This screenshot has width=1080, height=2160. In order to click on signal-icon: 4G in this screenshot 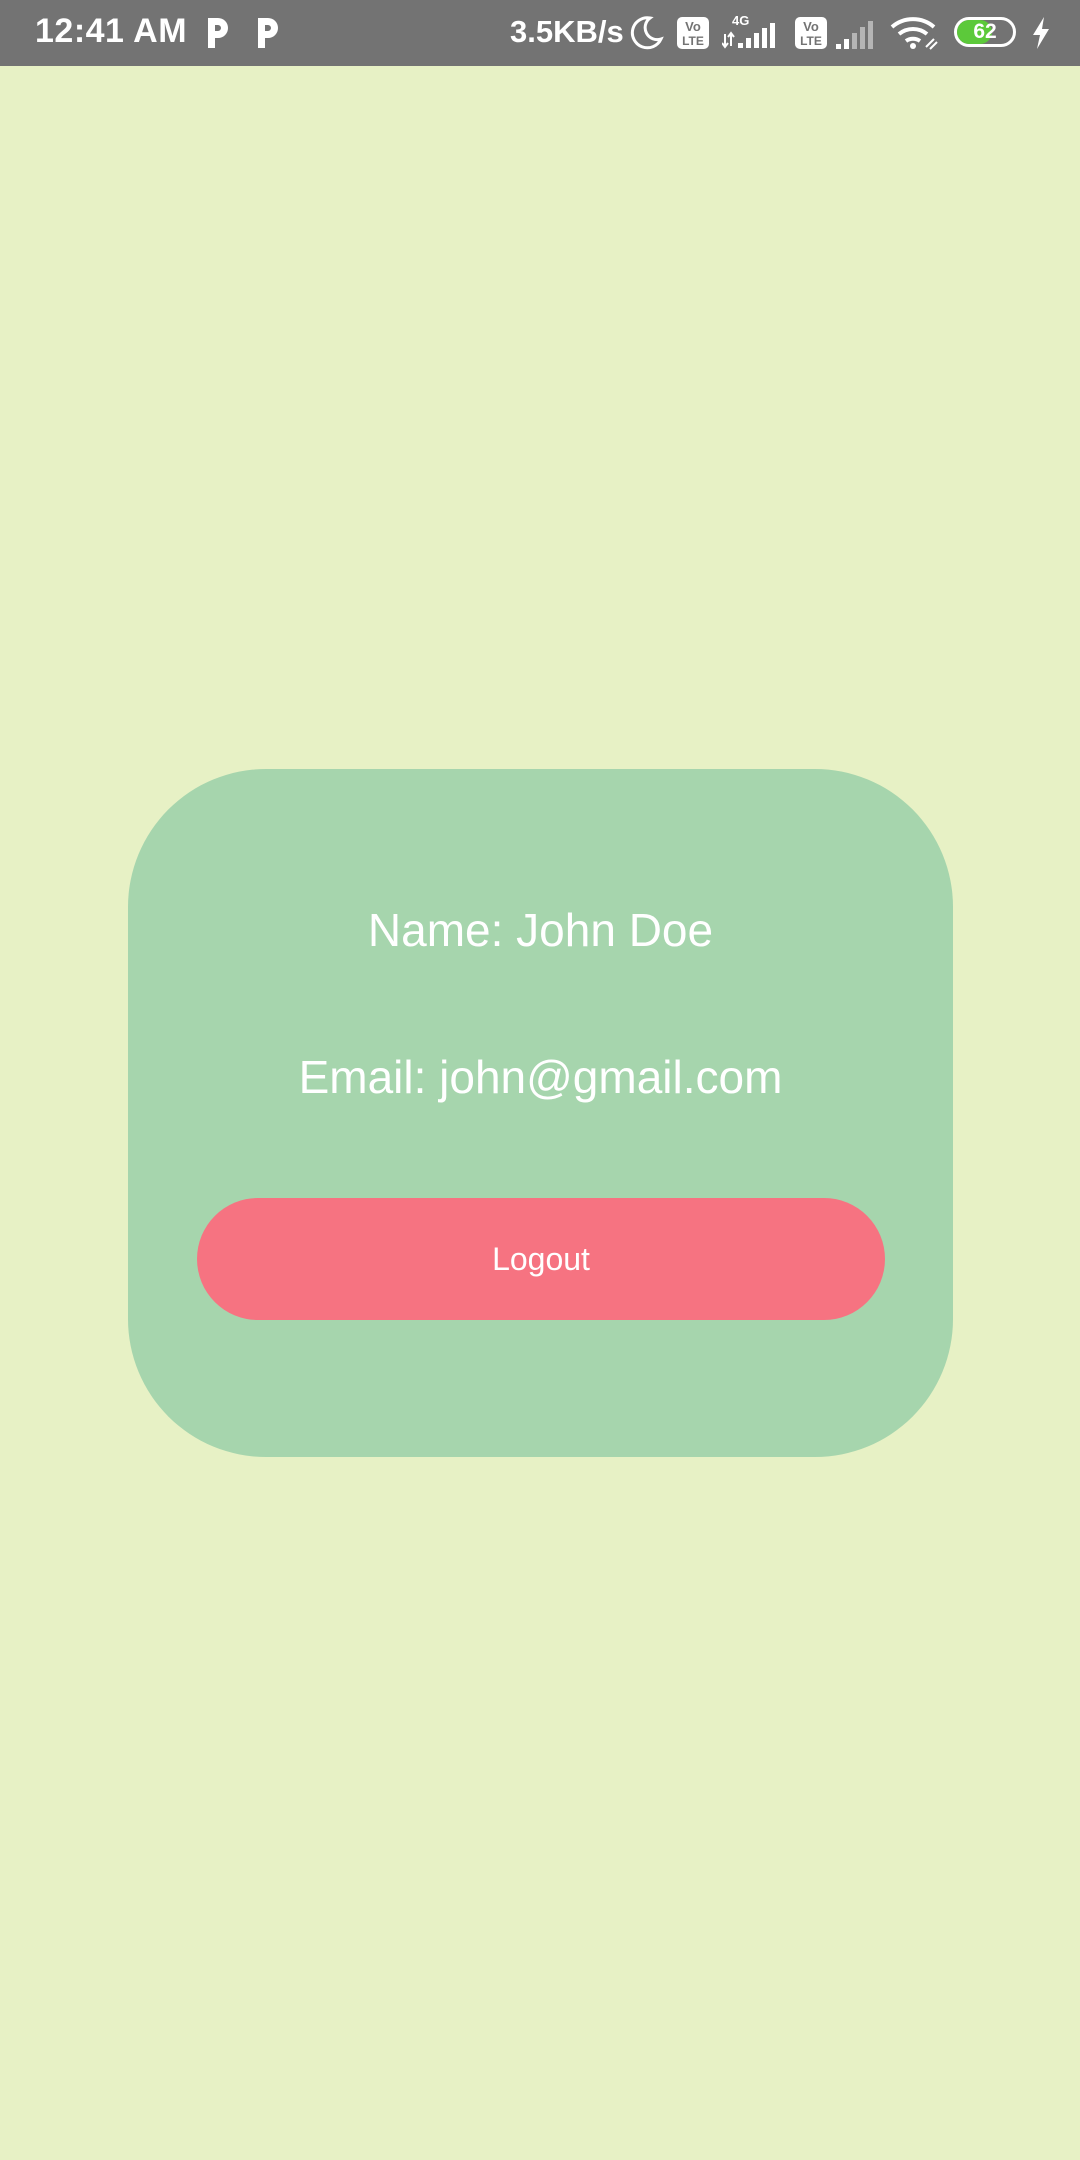, I will do `click(748, 31)`.